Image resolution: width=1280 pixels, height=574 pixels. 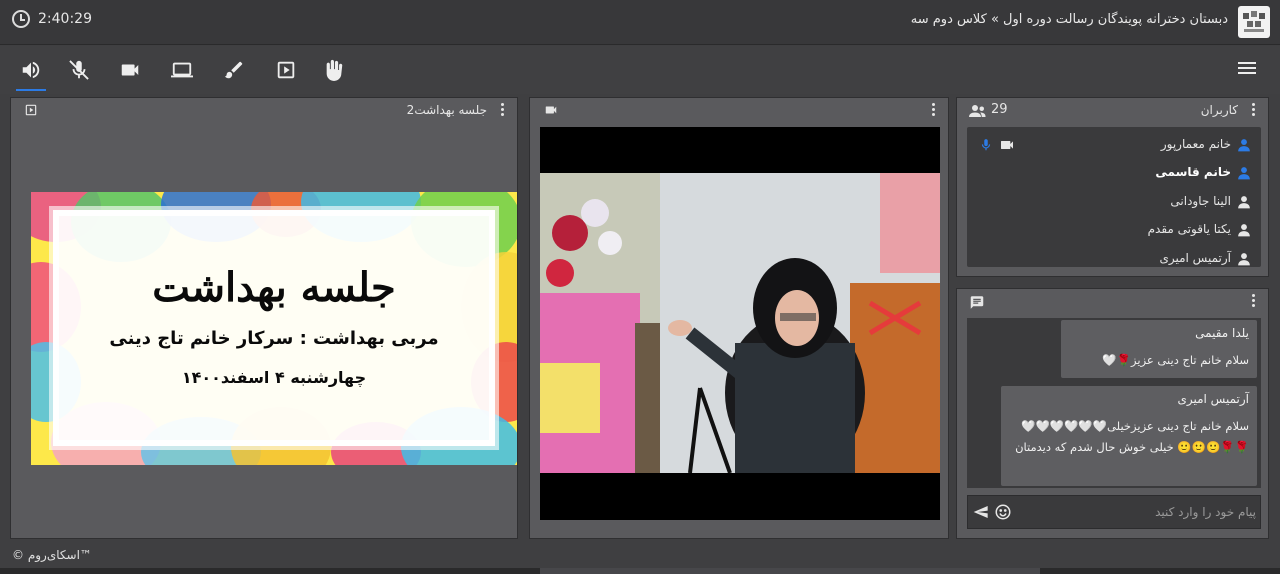 I want to click on media-player-button, so click(x=286, y=70).